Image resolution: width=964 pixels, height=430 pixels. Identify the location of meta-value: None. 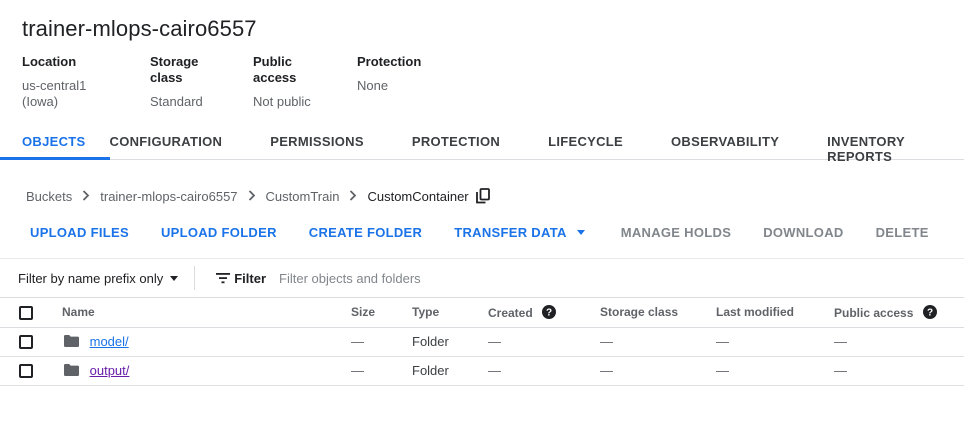
(373, 85).